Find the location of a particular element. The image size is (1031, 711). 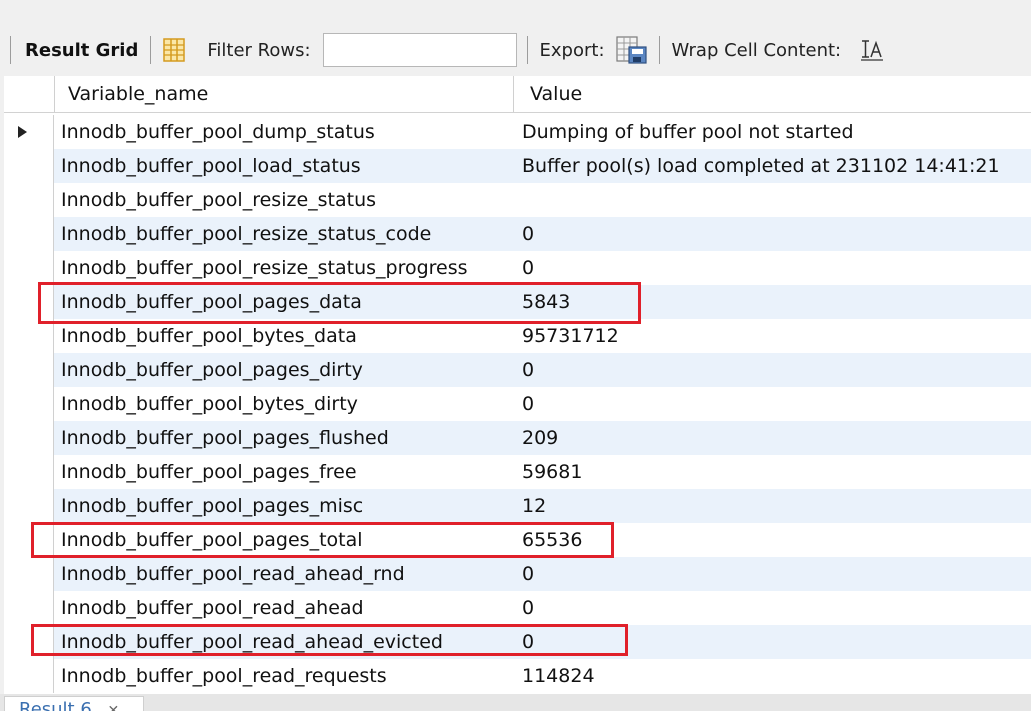

filter-rows-label: Filter Rows: is located at coordinates (259, 50).